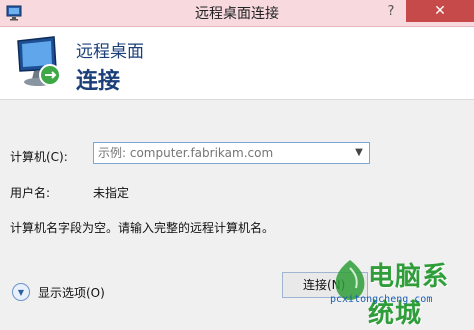 Image resolution: width=474 pixels, height=330 pixels. I want to click on status-message: 计算机名字段为空。请输入完整的远程计算机名。, so click(142, 228).